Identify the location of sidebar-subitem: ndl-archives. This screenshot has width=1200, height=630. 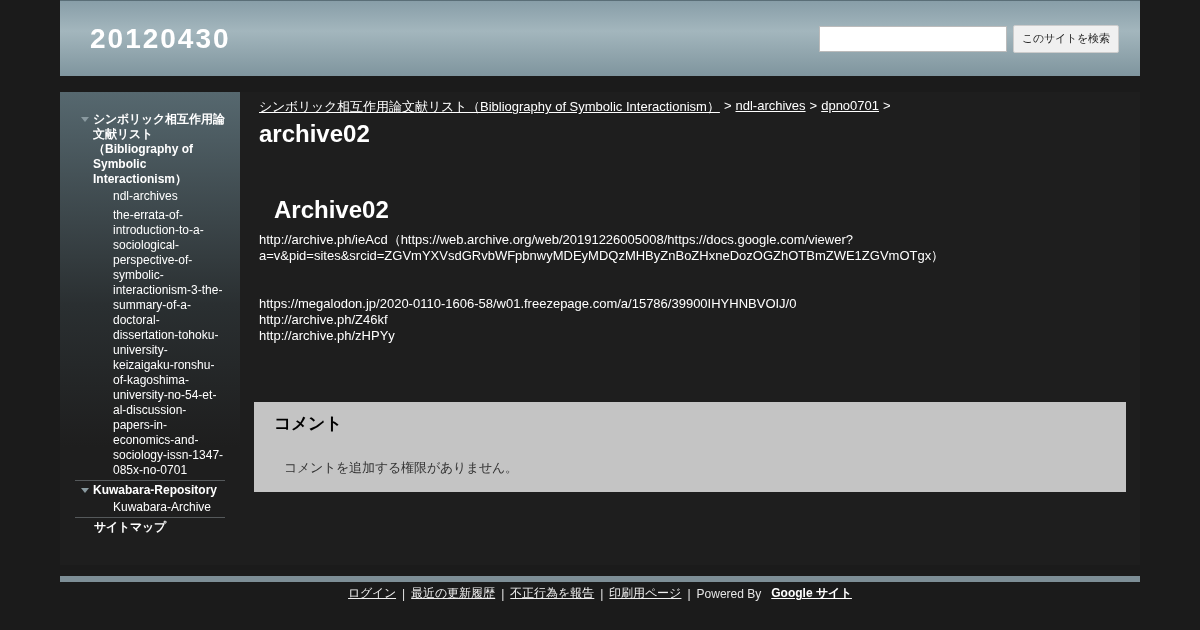
(150, 196).